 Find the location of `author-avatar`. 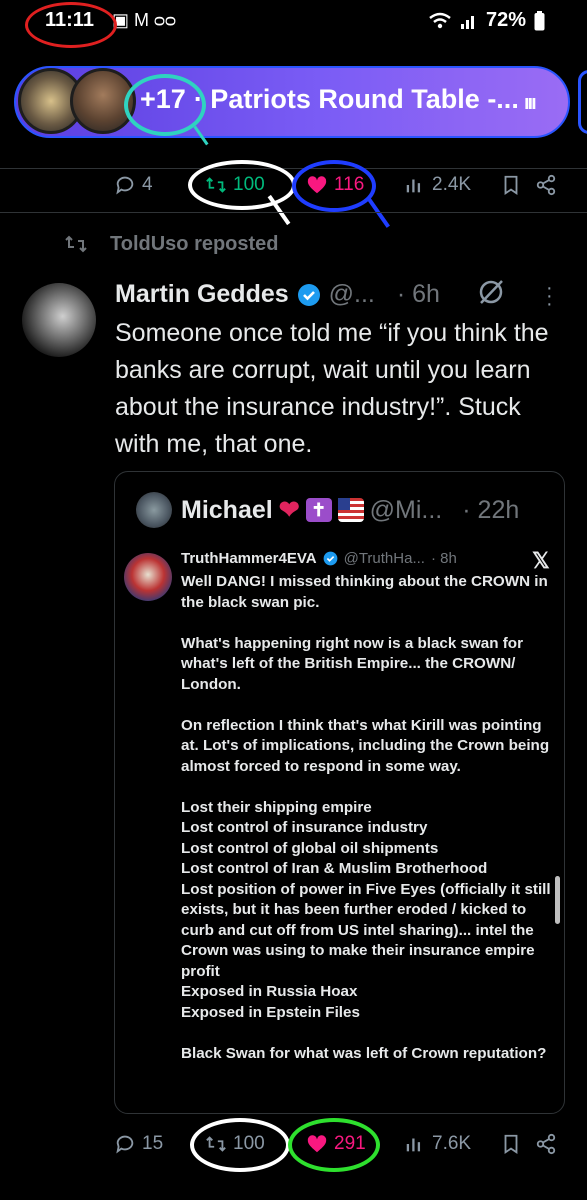

author-avatar is located at coordinates (59, 320).